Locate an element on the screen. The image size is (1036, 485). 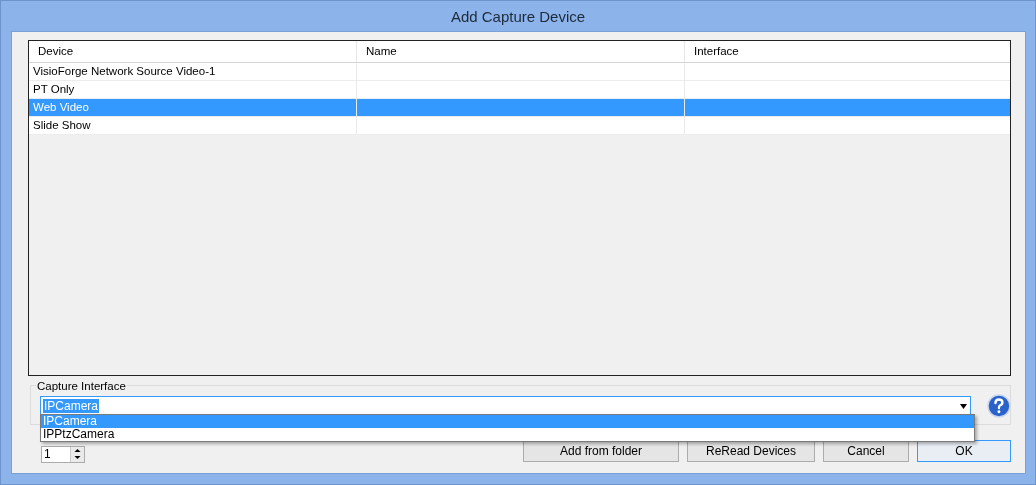
dialog-button: OK is located at coordinates (964, 451).